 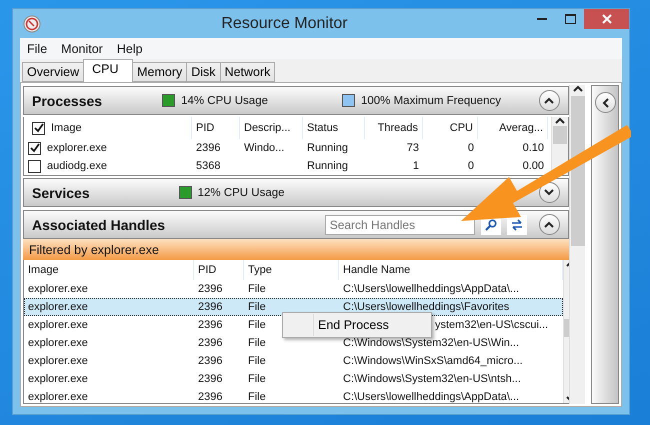 What do you see at coordinates (248, 72) in the screenshot?
I see `tab: Network` at bounding box center [248, 72].